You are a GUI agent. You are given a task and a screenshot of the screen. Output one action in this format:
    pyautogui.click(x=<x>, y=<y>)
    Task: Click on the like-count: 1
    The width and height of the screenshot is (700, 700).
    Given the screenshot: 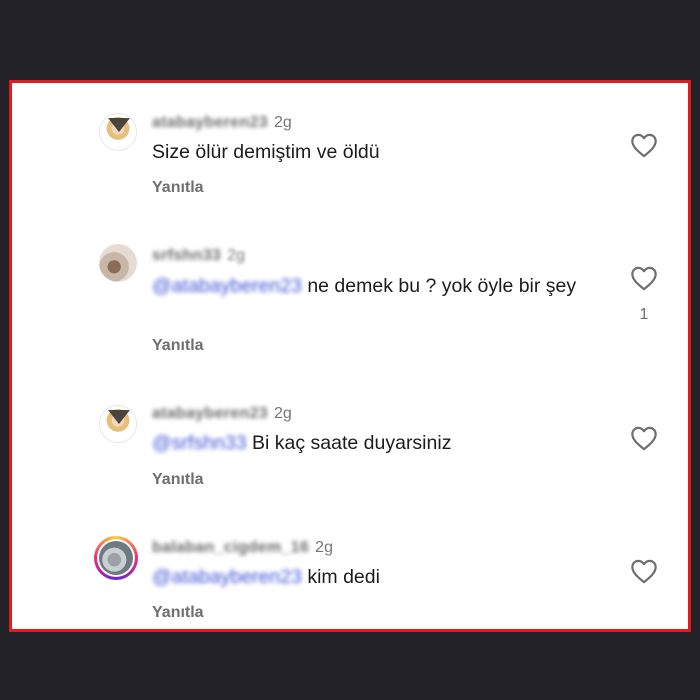 What is the action you would take?
    pyautogui.click(x=644, y=314)
    